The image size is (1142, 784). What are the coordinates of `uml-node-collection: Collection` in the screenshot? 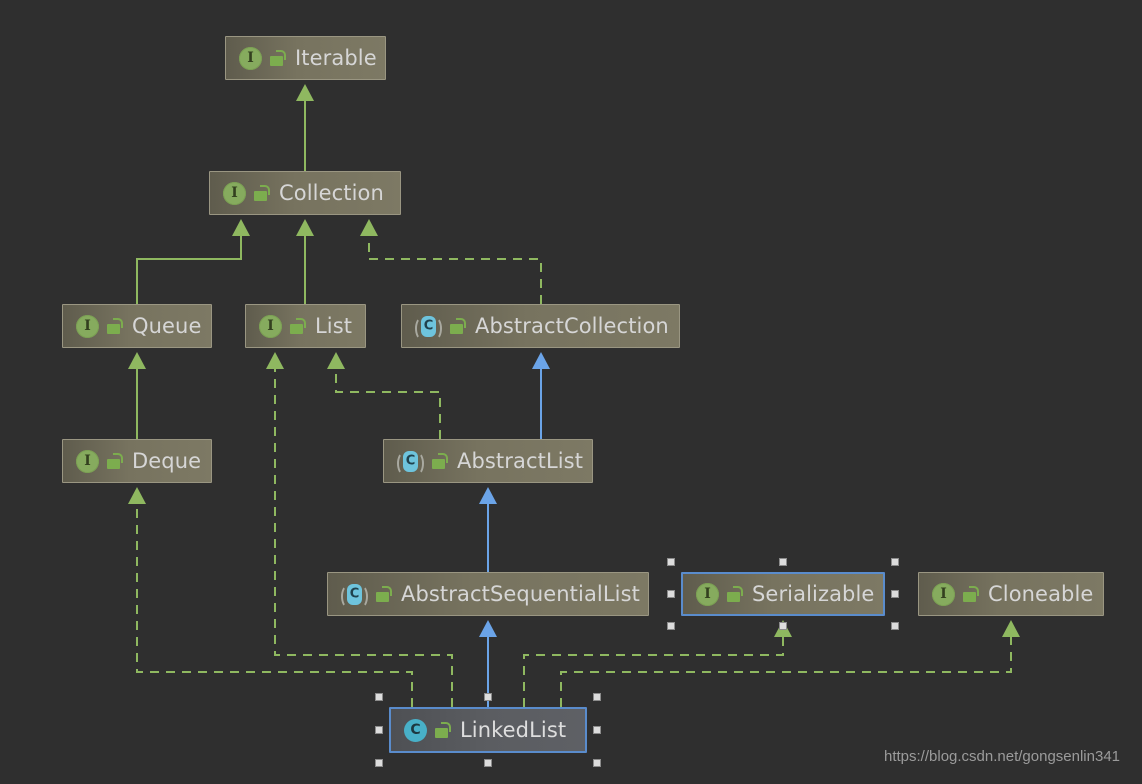 It's located at (305, 193).